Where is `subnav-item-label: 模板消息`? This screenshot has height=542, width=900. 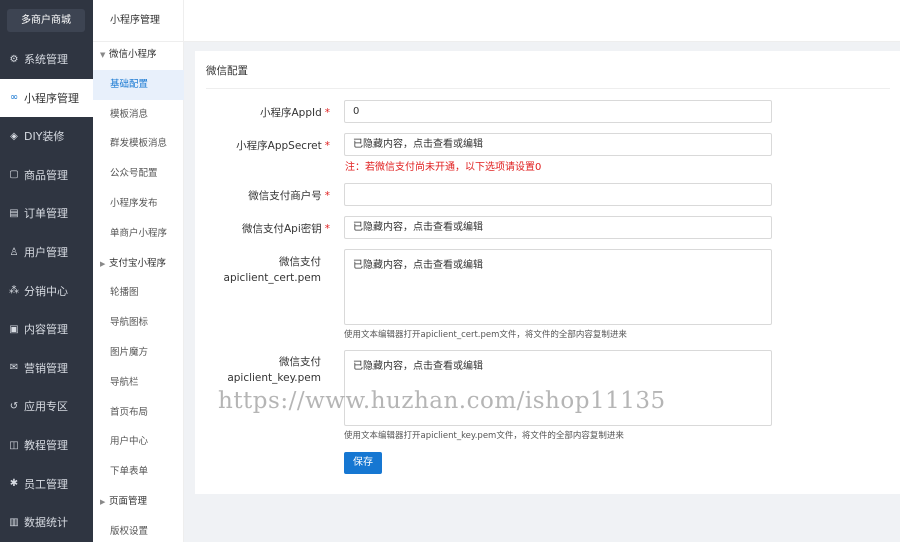
subnav-item-label: 模板消息 is located at coordinates (129, 114).